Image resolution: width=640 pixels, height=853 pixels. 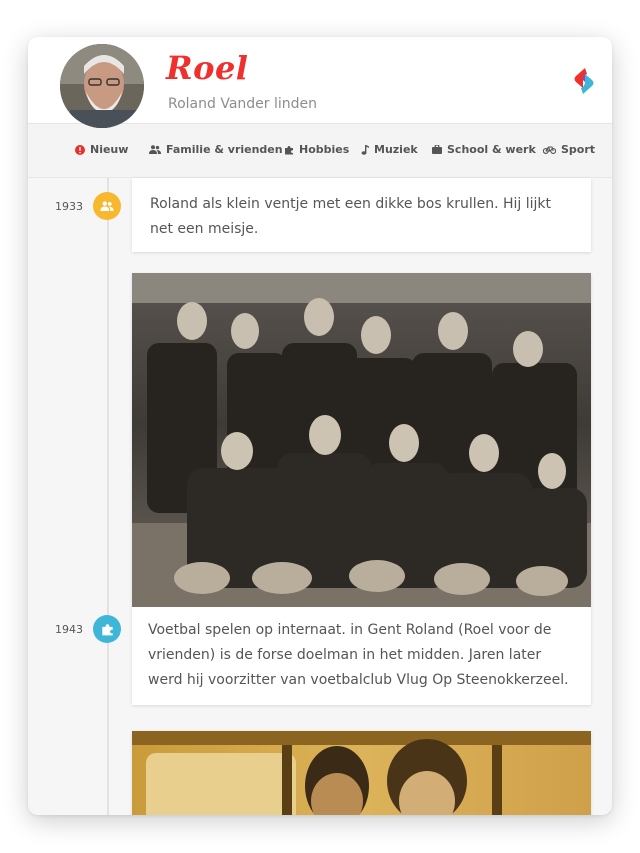 I want to click on nav-item-label: Familie & vrienden, so click(x=224, y=149).